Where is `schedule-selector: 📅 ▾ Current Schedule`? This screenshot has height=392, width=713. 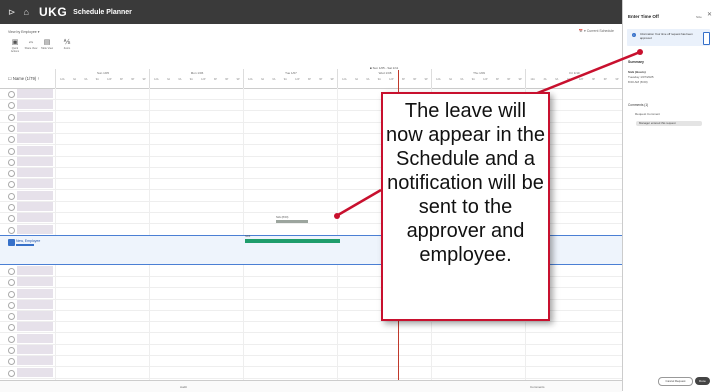 schedule-selector: 📅 ▾ Current Schedule is located at coordinates (596, 31).